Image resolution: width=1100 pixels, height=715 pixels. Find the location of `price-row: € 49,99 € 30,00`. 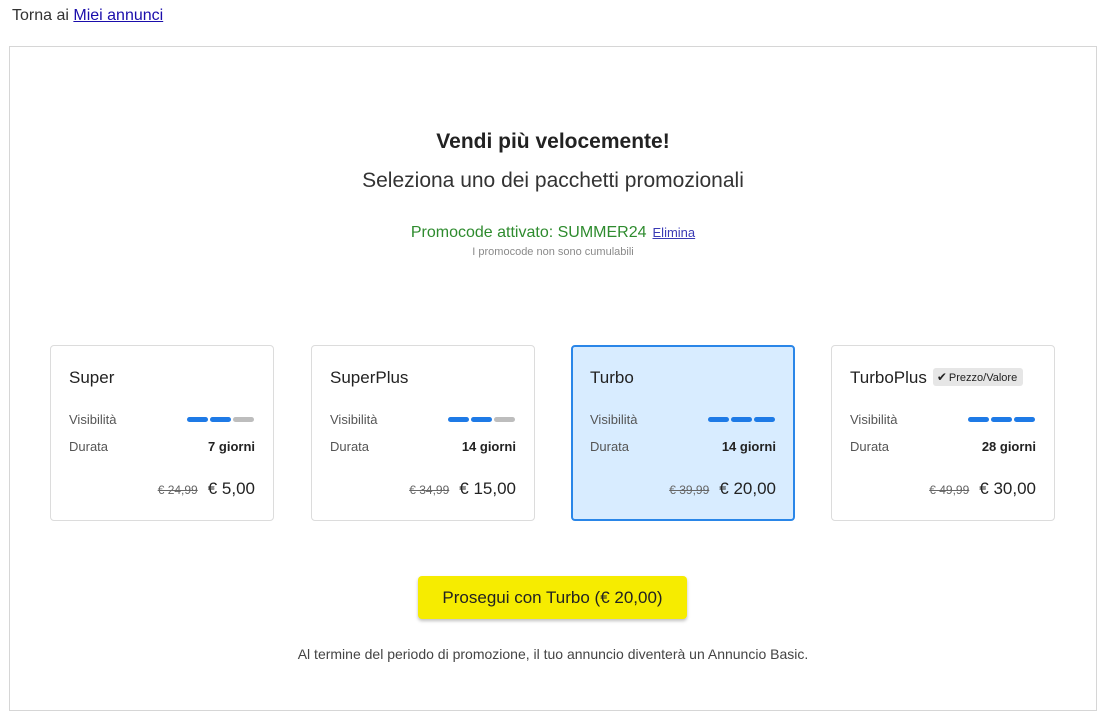

price-row: € 49,99 € 30,00 is located at coordinates (982, 489).